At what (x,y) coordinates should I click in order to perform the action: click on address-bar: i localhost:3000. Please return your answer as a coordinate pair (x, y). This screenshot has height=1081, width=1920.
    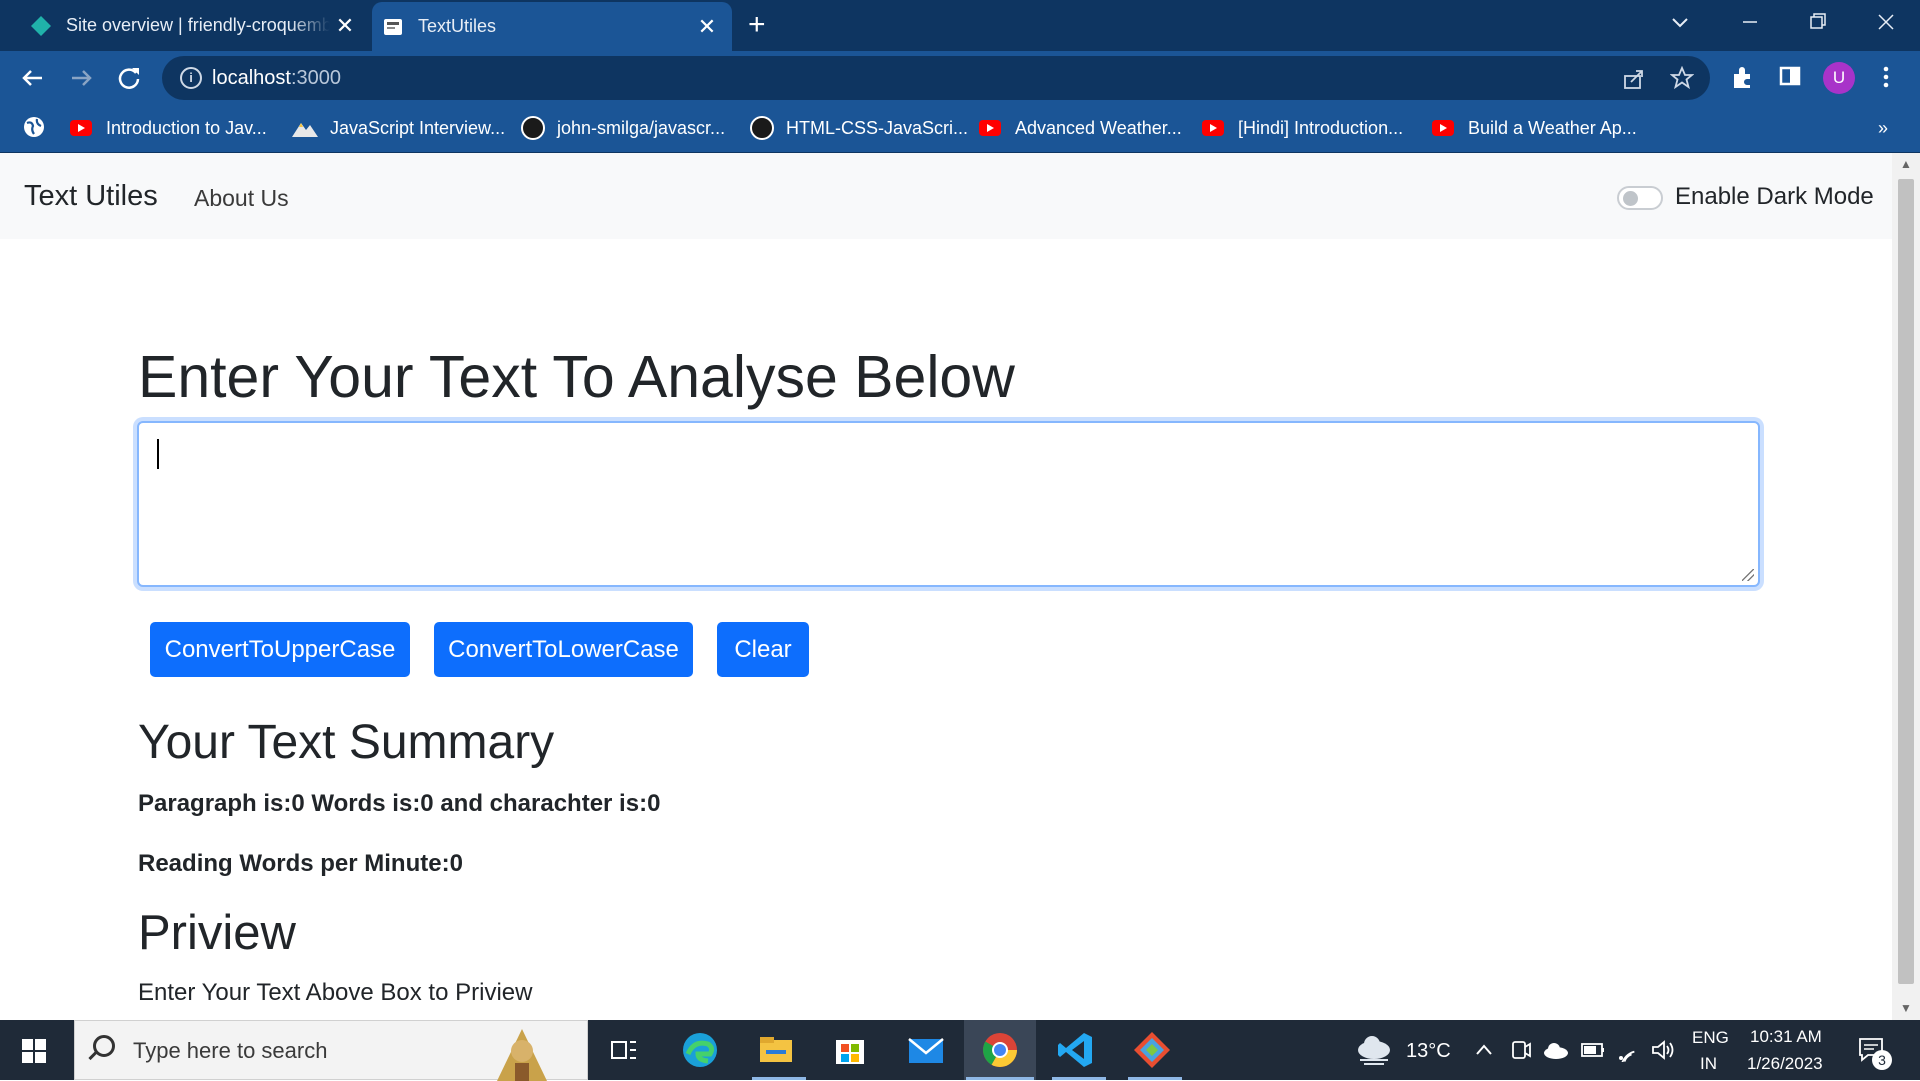
    Looking at the image, I should click on (936, 78).